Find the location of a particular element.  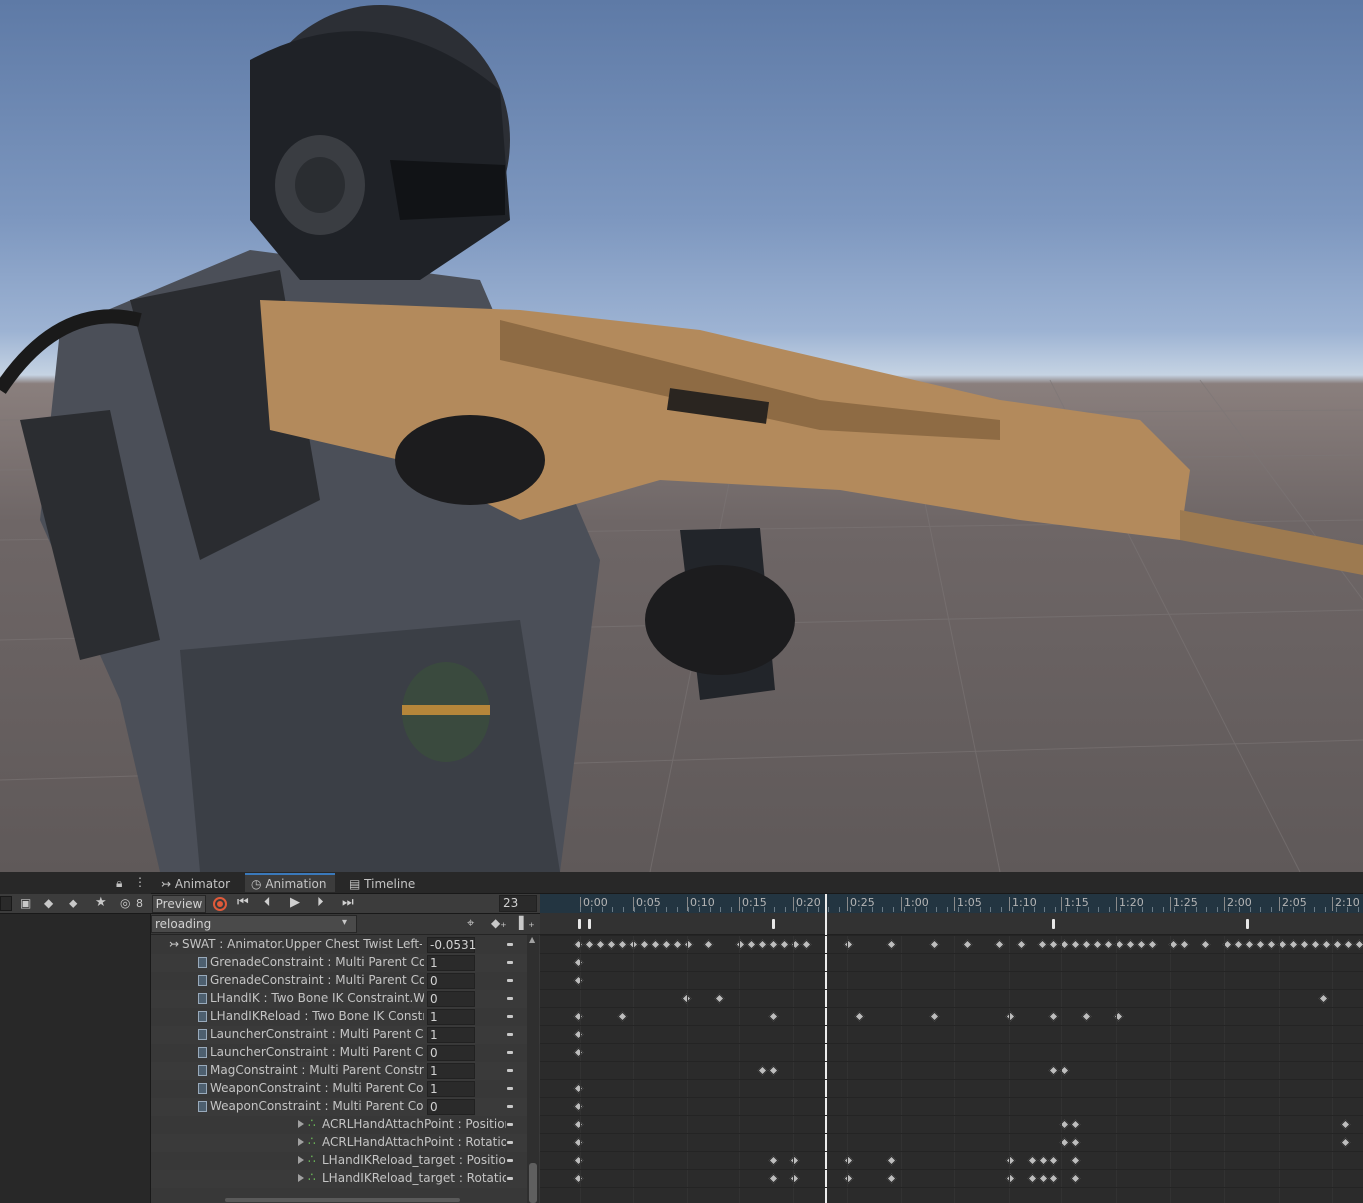

property-row: ∴ LHandIKReload_target : Rotation is located at coordinates (345, 1179).